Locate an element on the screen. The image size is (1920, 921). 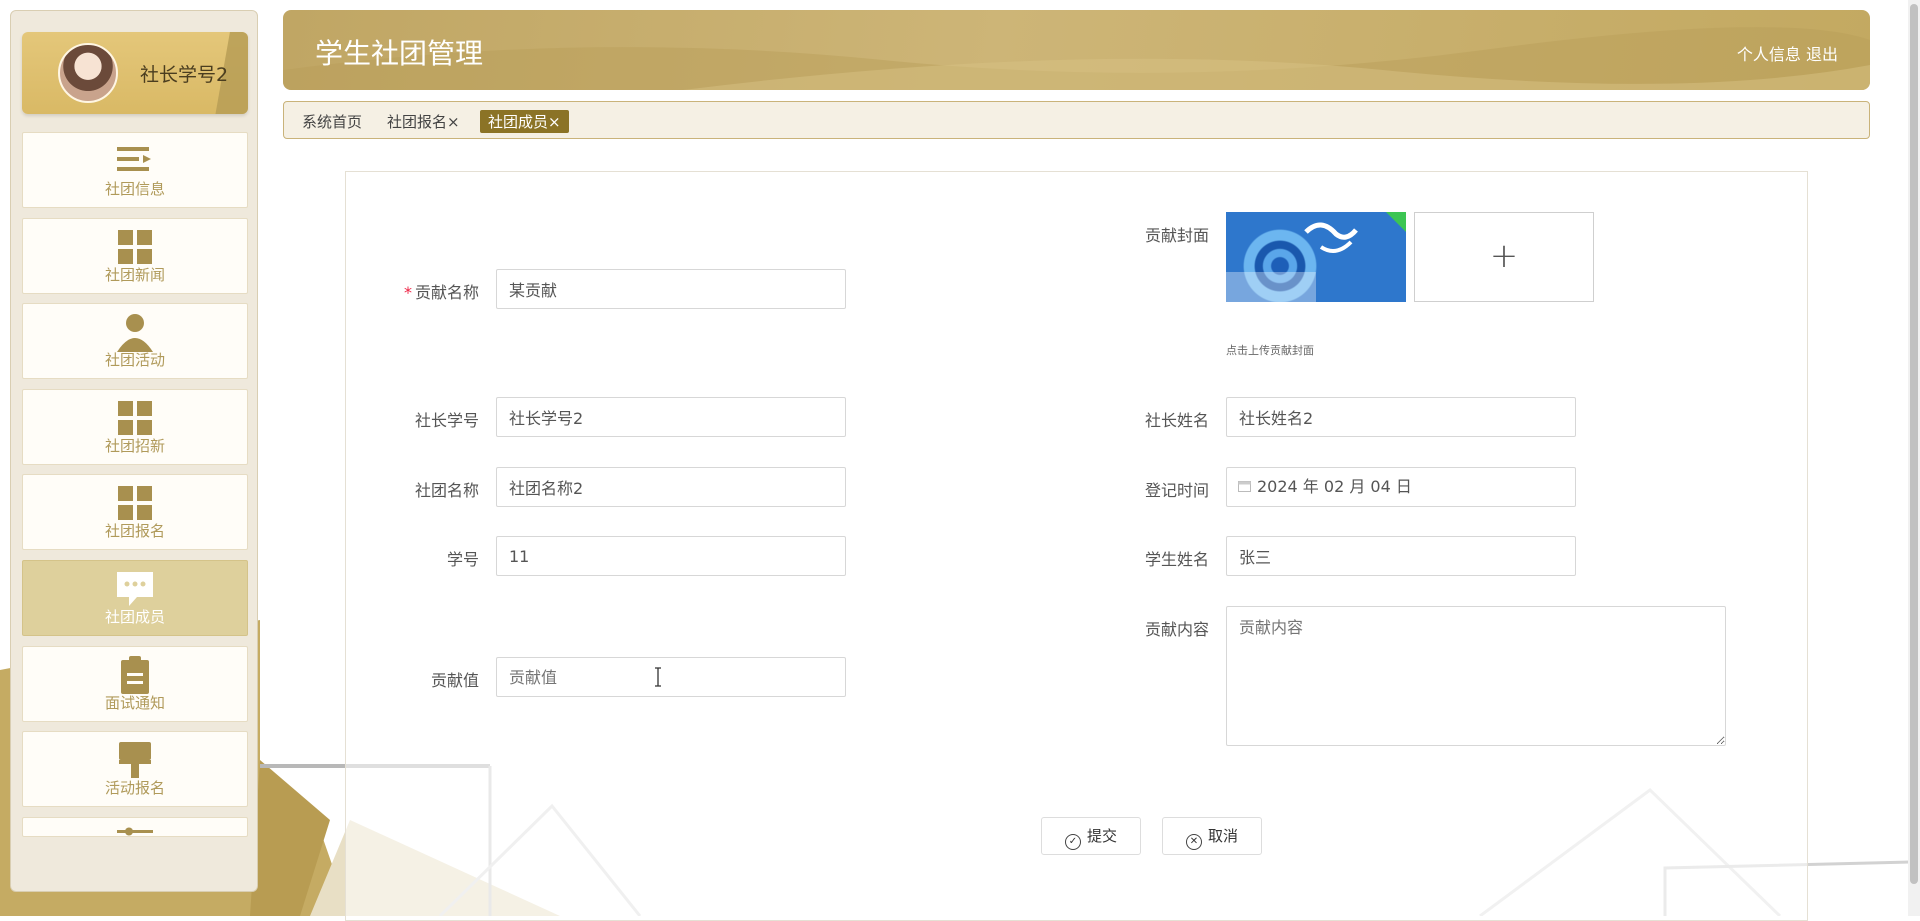
sidebar-item-activity-signup: 活动报名 is located at coordinates (135, 769).